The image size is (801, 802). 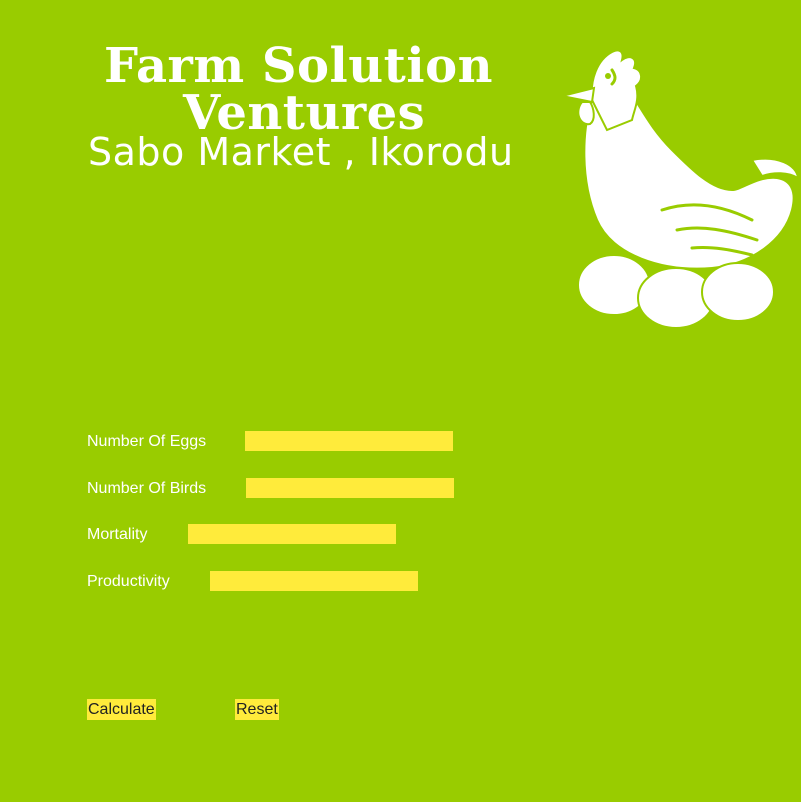 What do you see at coordinates (257, 709) in the screenshot?
I see `reset-button: Reset` at bounding box center [257, 709].